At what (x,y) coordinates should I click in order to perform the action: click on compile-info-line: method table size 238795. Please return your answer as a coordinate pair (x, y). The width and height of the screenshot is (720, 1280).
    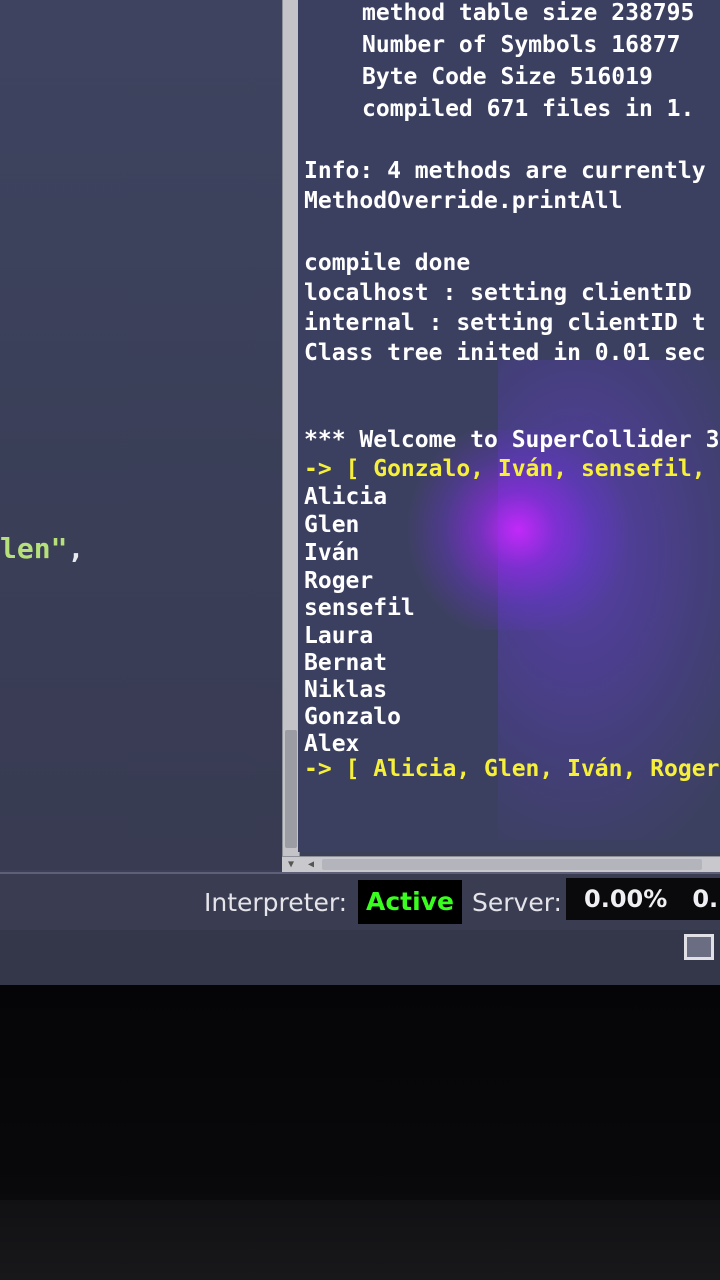
    Looking at the image, I should click on (528, 13).